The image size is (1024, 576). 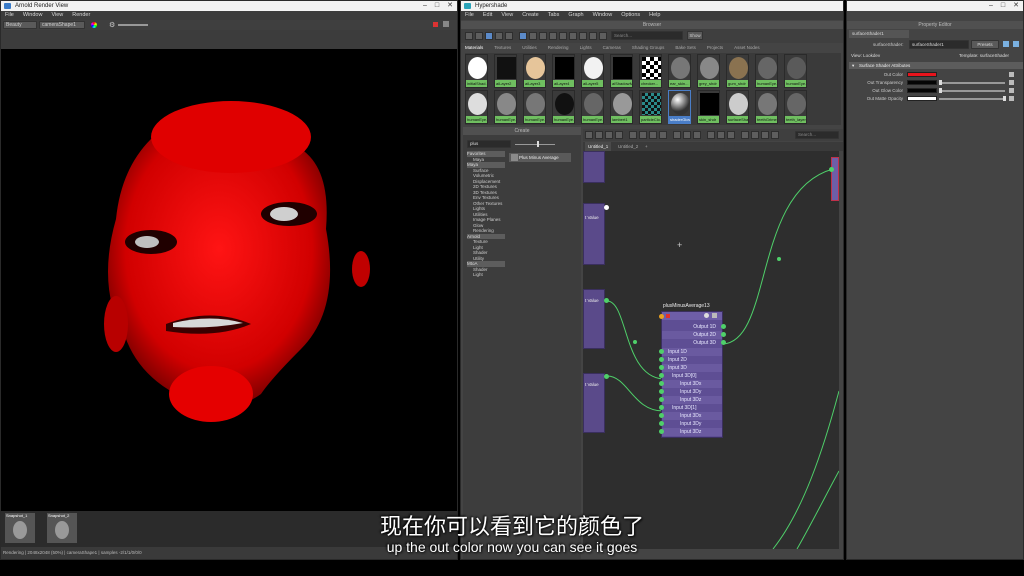 What do you see at coordinates (81, 15) in the screenshot?
I see `menu-render: Render` at bounding box center [81, 15].